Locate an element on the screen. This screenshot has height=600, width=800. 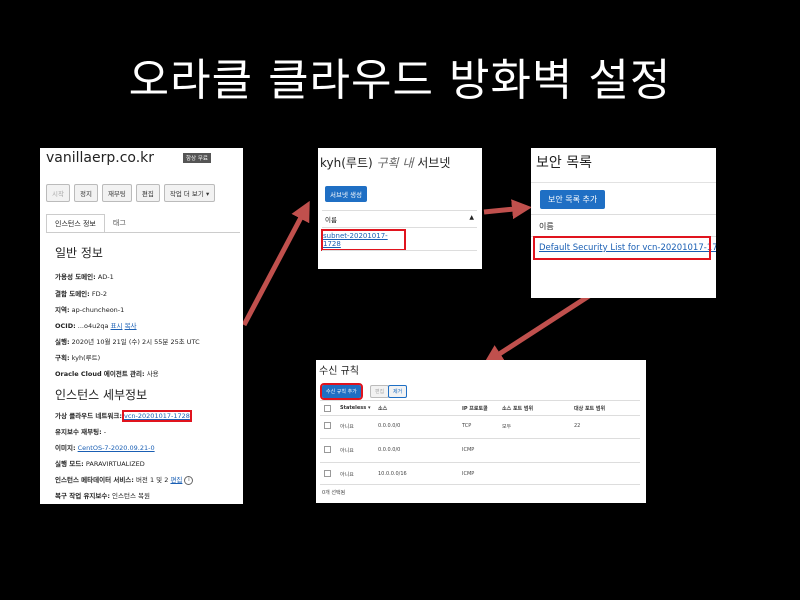
selection-count: 0개 선택됨 is located at coordinates (334, 493).